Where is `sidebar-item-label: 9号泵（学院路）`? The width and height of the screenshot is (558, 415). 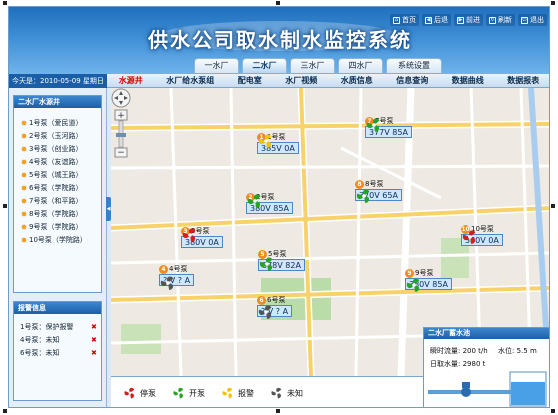
sidebar-item-label: 9号泵（学院路） is located at coordinates (56, 226).